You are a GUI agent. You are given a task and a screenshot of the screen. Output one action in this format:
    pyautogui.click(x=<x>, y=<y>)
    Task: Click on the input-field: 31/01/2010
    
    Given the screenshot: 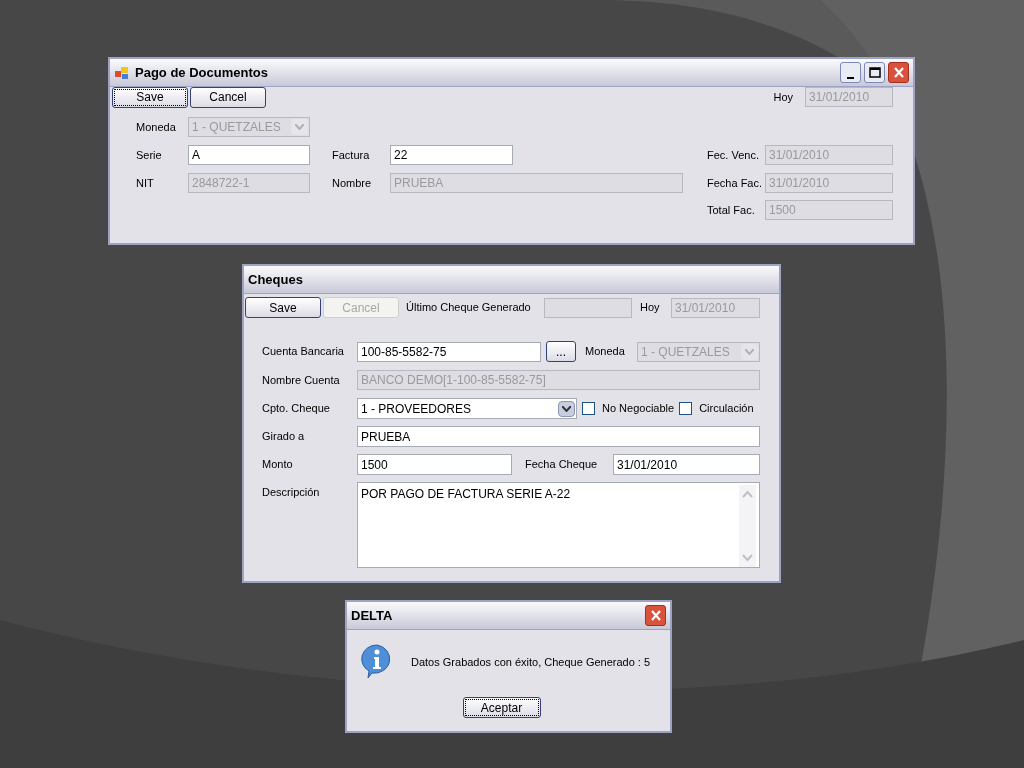 What is the action you would take?
    pyautogui.click(x=686, y=464)
    